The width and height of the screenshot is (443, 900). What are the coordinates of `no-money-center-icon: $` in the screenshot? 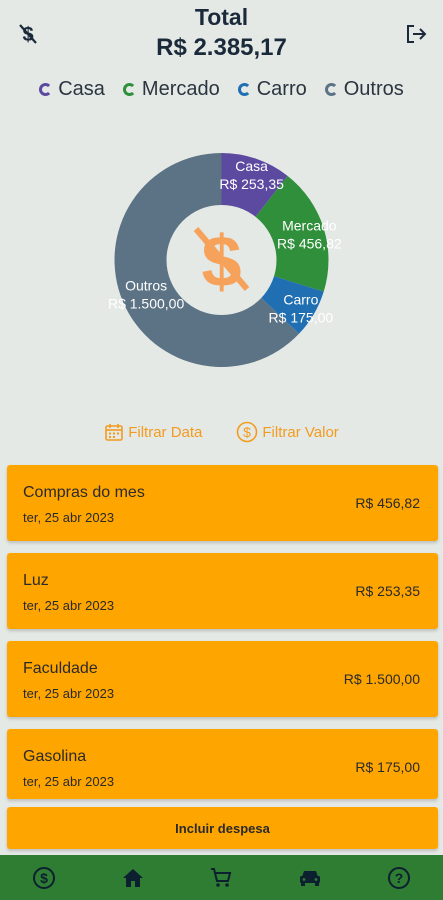 It's located at (221, 262).